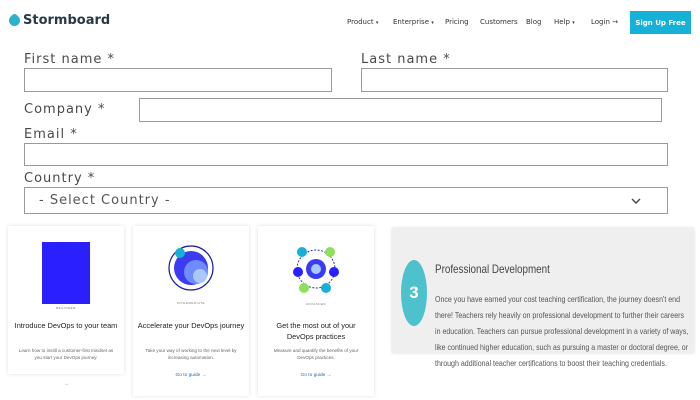 This screenshot has width=700, height=400. I want to click on card-title: Introduce DevOps to your team, so click(66, 325).